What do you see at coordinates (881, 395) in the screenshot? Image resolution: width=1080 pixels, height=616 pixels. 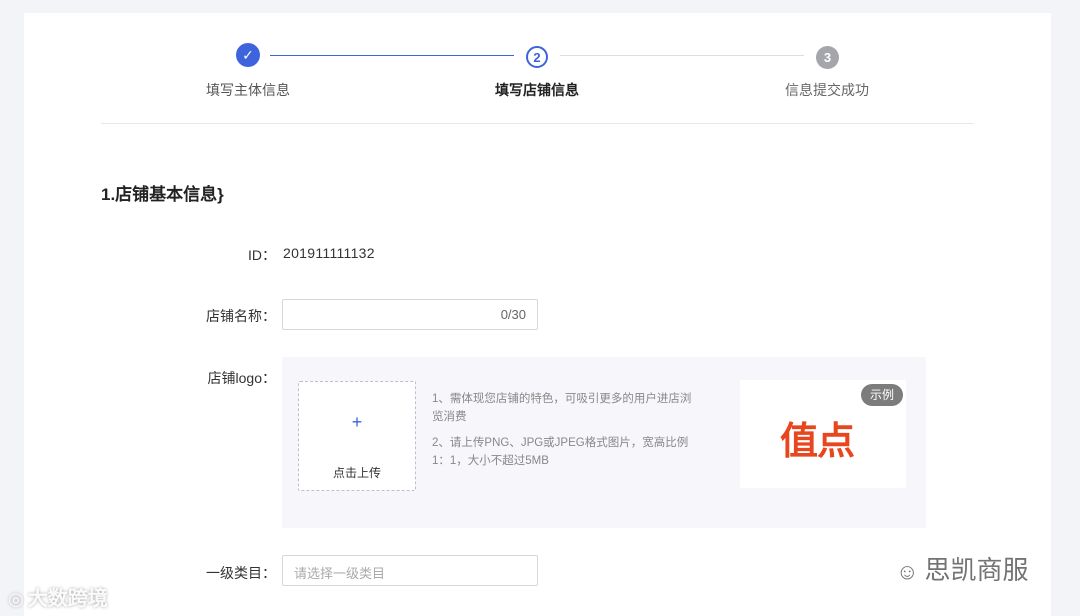 I see `example-badge: 示例` at bounding box center [881, 395].